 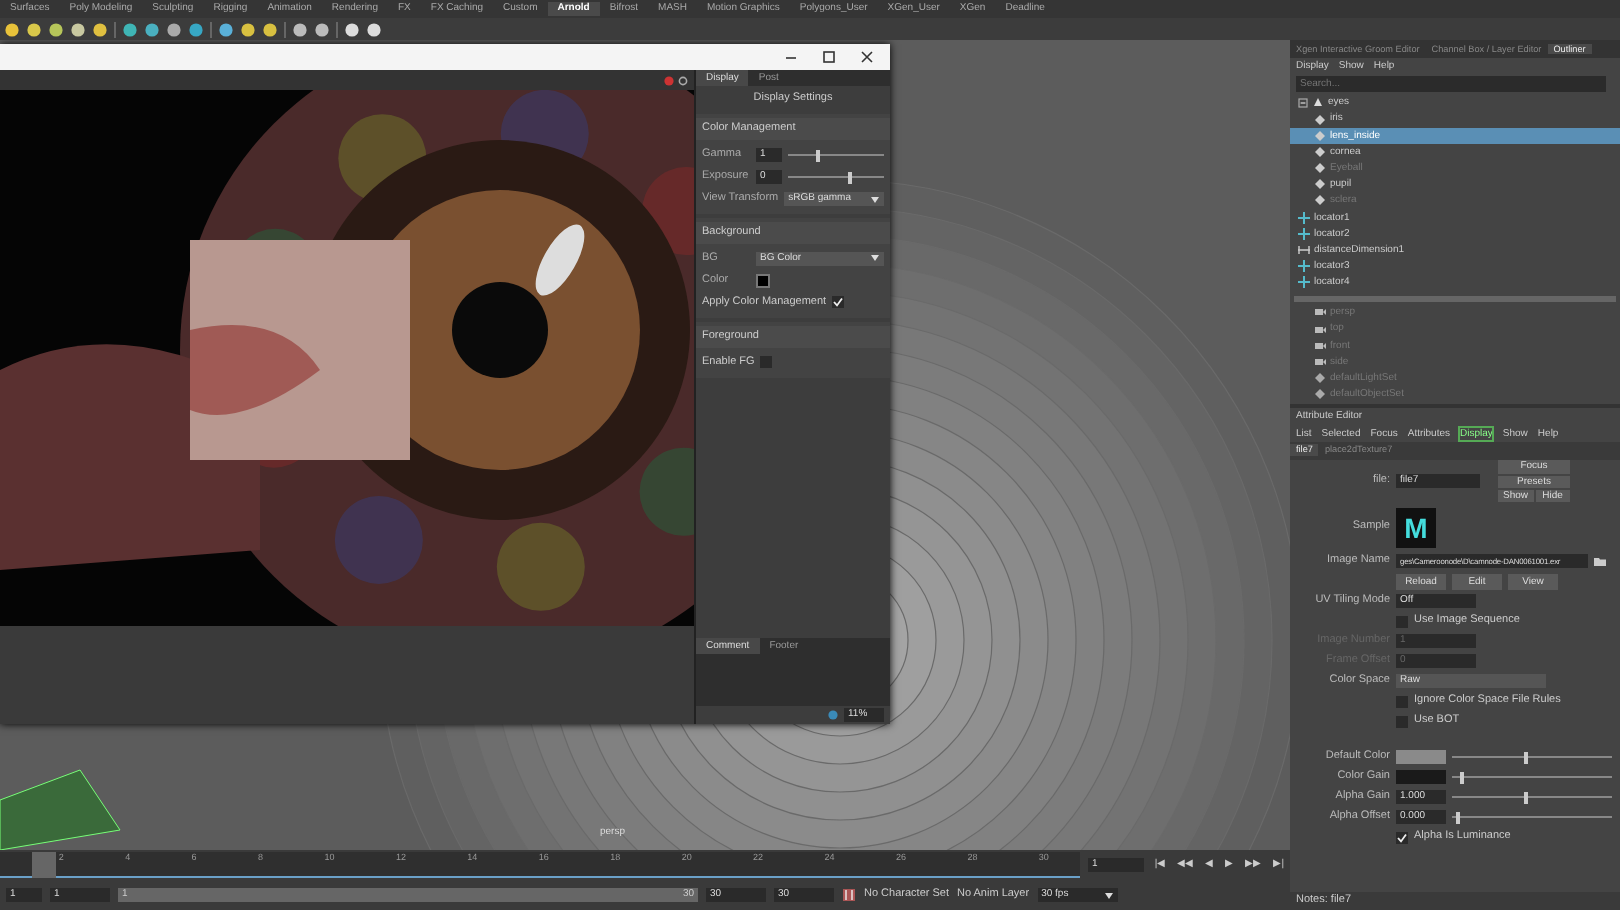 What do you see at coordinates (1600, 561) in the screenshot?
I see `folder-icon` at bounding box center [1600, 561].